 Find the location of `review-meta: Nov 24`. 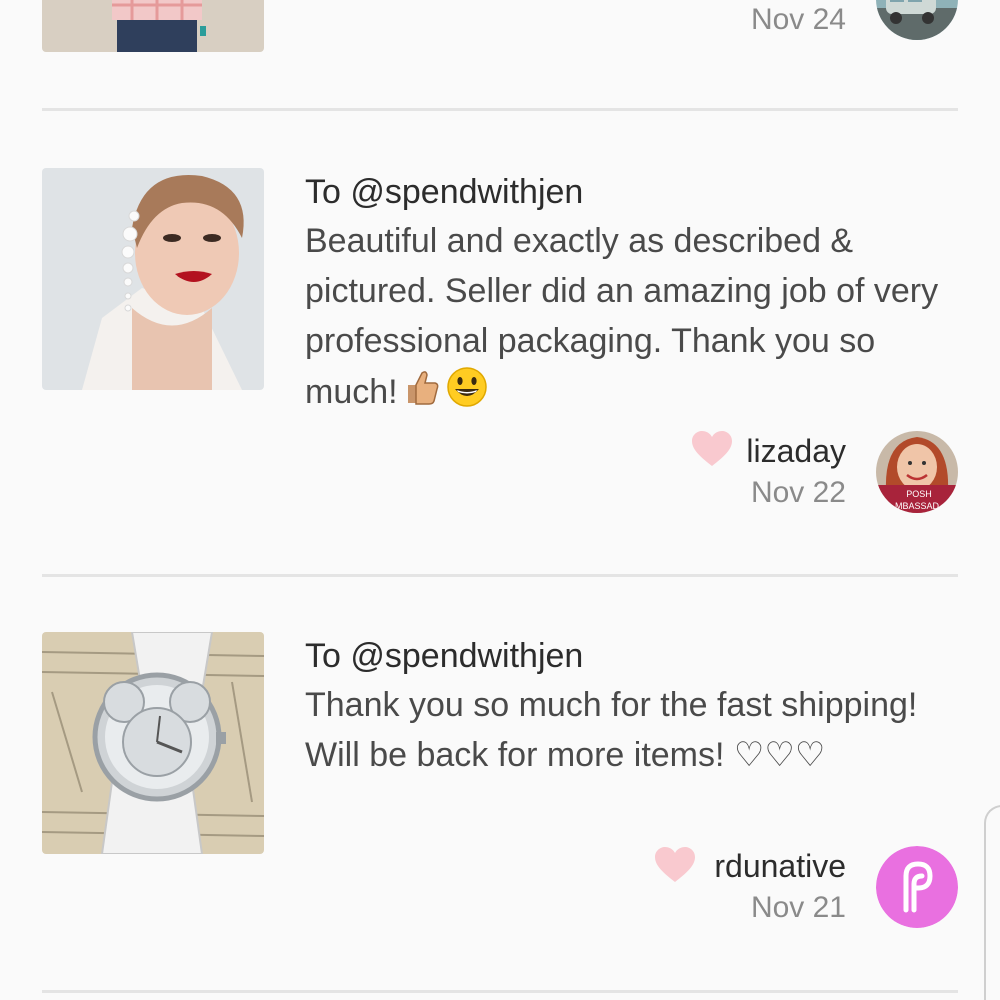

review-meta: Nov 24 is located at coordinates (798, 21).